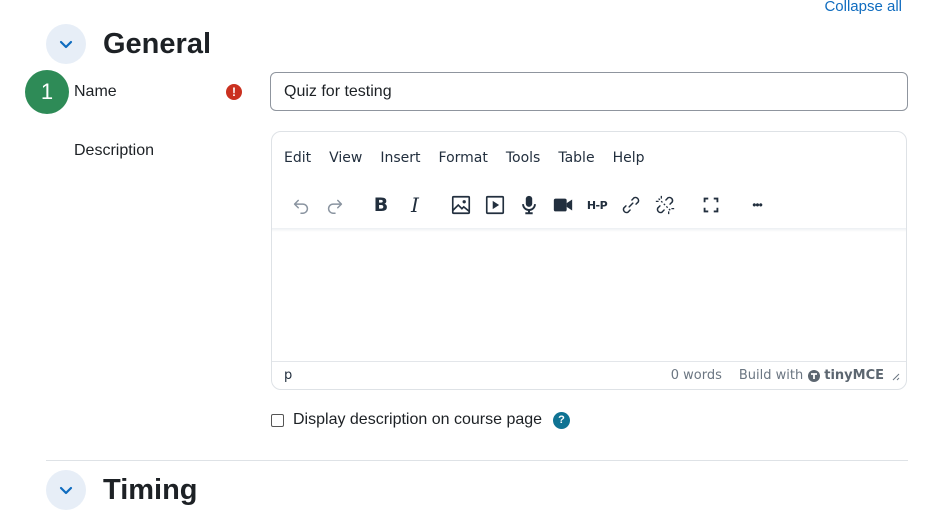  What do you see at coordinates (631, 205) in the screenshot?
I see `link-icon` at bounding box center [631, 205].